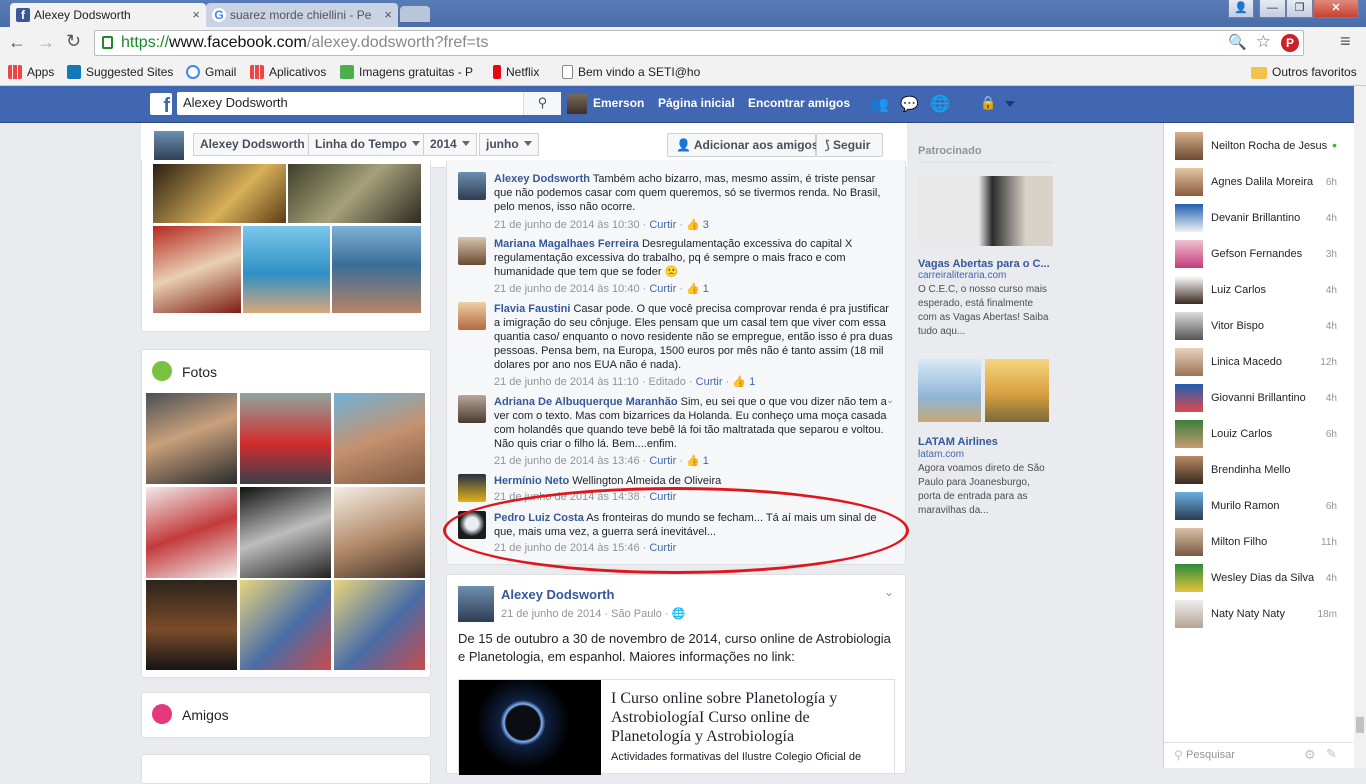  What do you see at coordinates (1241, 9) in the screenshot?
I see `user-icon: 👤` at bounding box center [1241, 9].